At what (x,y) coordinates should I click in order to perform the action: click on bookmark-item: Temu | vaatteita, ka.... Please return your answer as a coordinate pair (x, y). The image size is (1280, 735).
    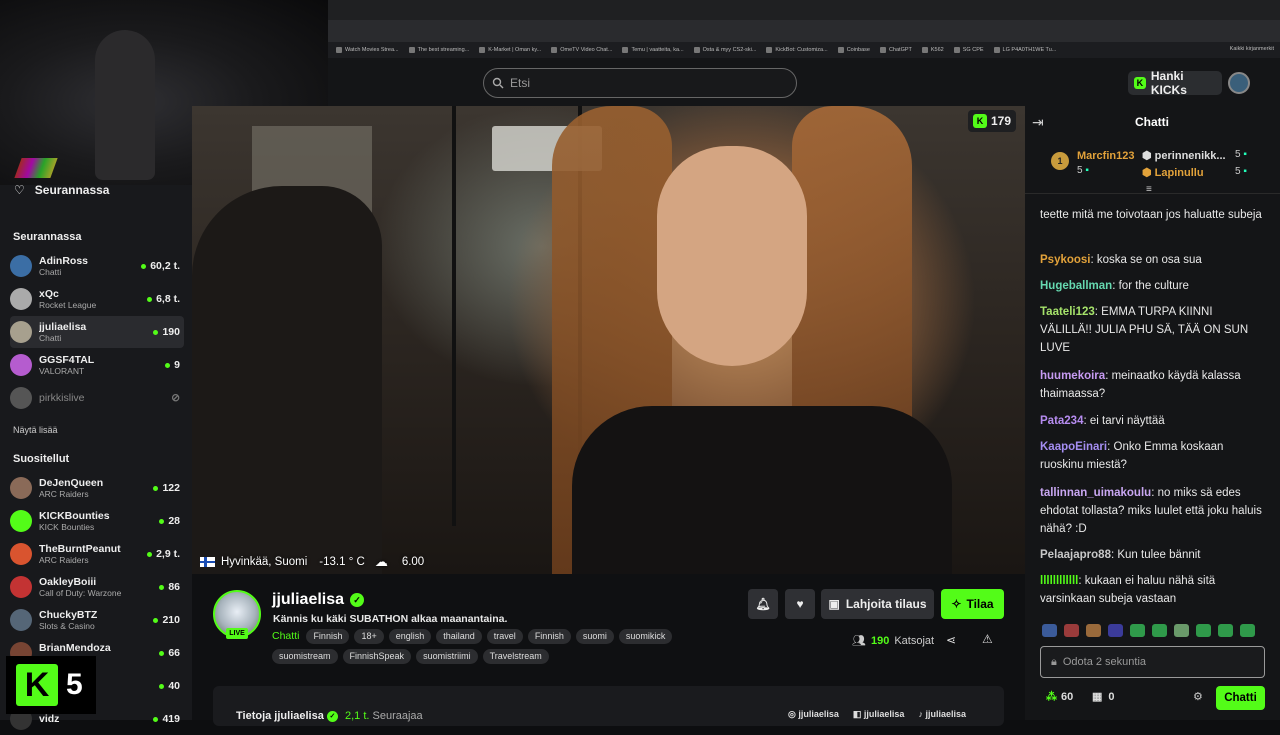
    Looking at the image, I should click on (653, 50).